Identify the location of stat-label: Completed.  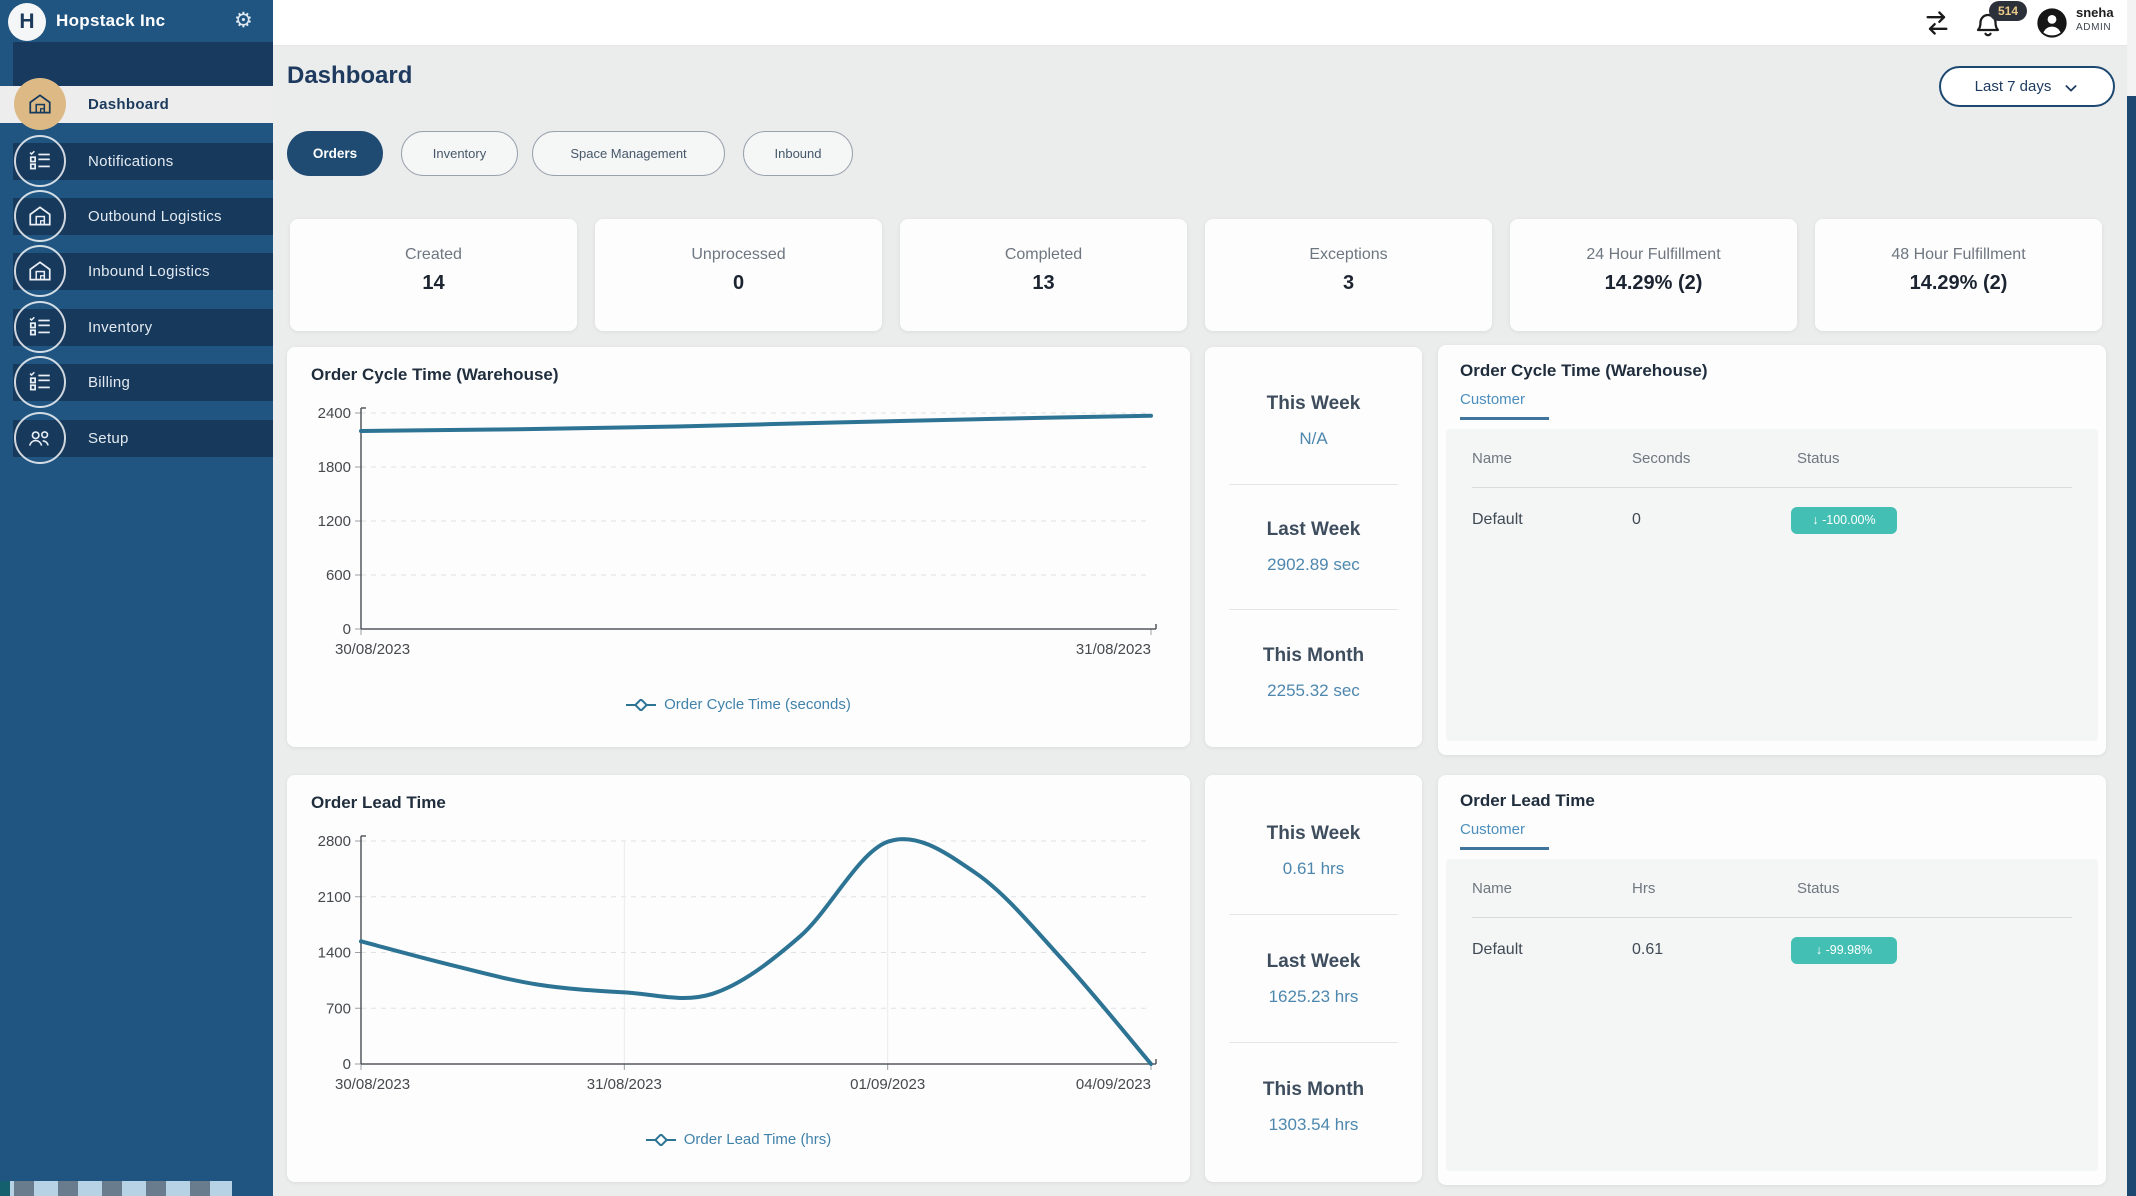
(1043, 254).